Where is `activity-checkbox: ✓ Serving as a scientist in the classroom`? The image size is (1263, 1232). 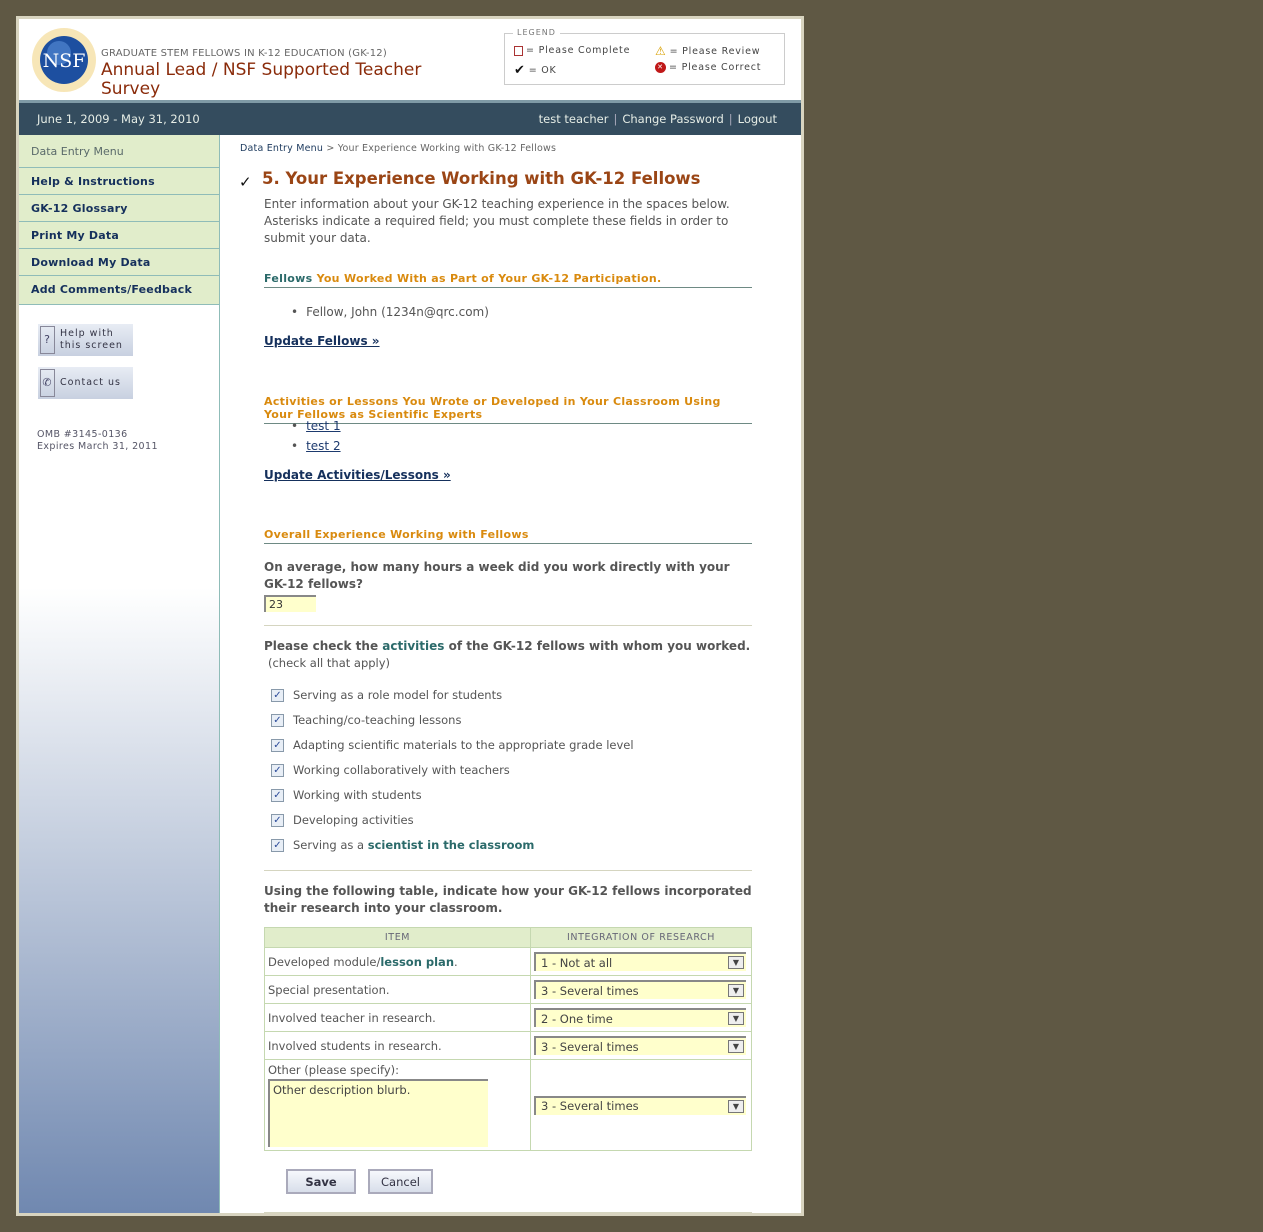
activity-checkbox: ✓ Serving as a scientist in the classroom is located at coordinates (402, 845).